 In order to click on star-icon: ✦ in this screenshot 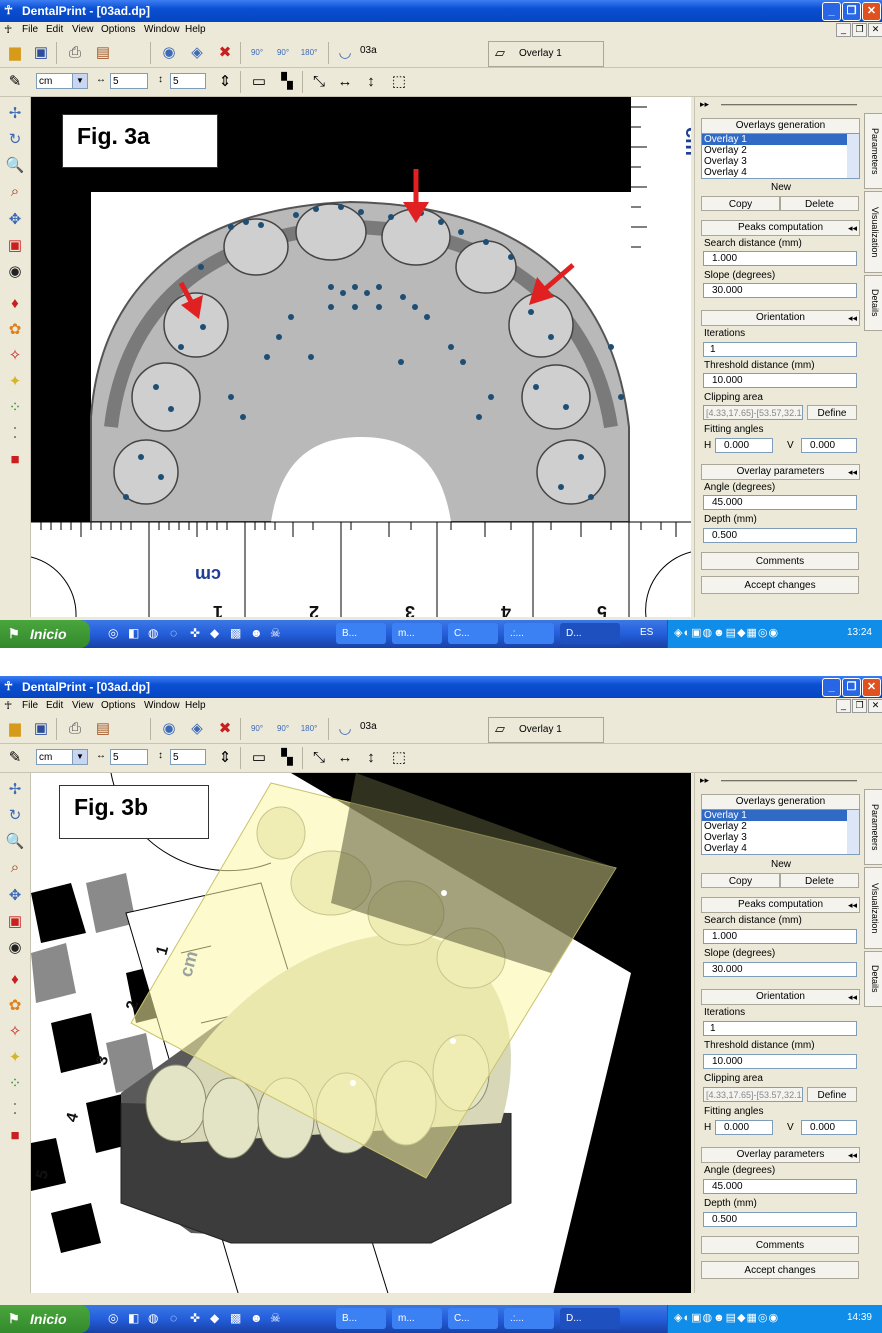, I will do `click(15, 382)`.